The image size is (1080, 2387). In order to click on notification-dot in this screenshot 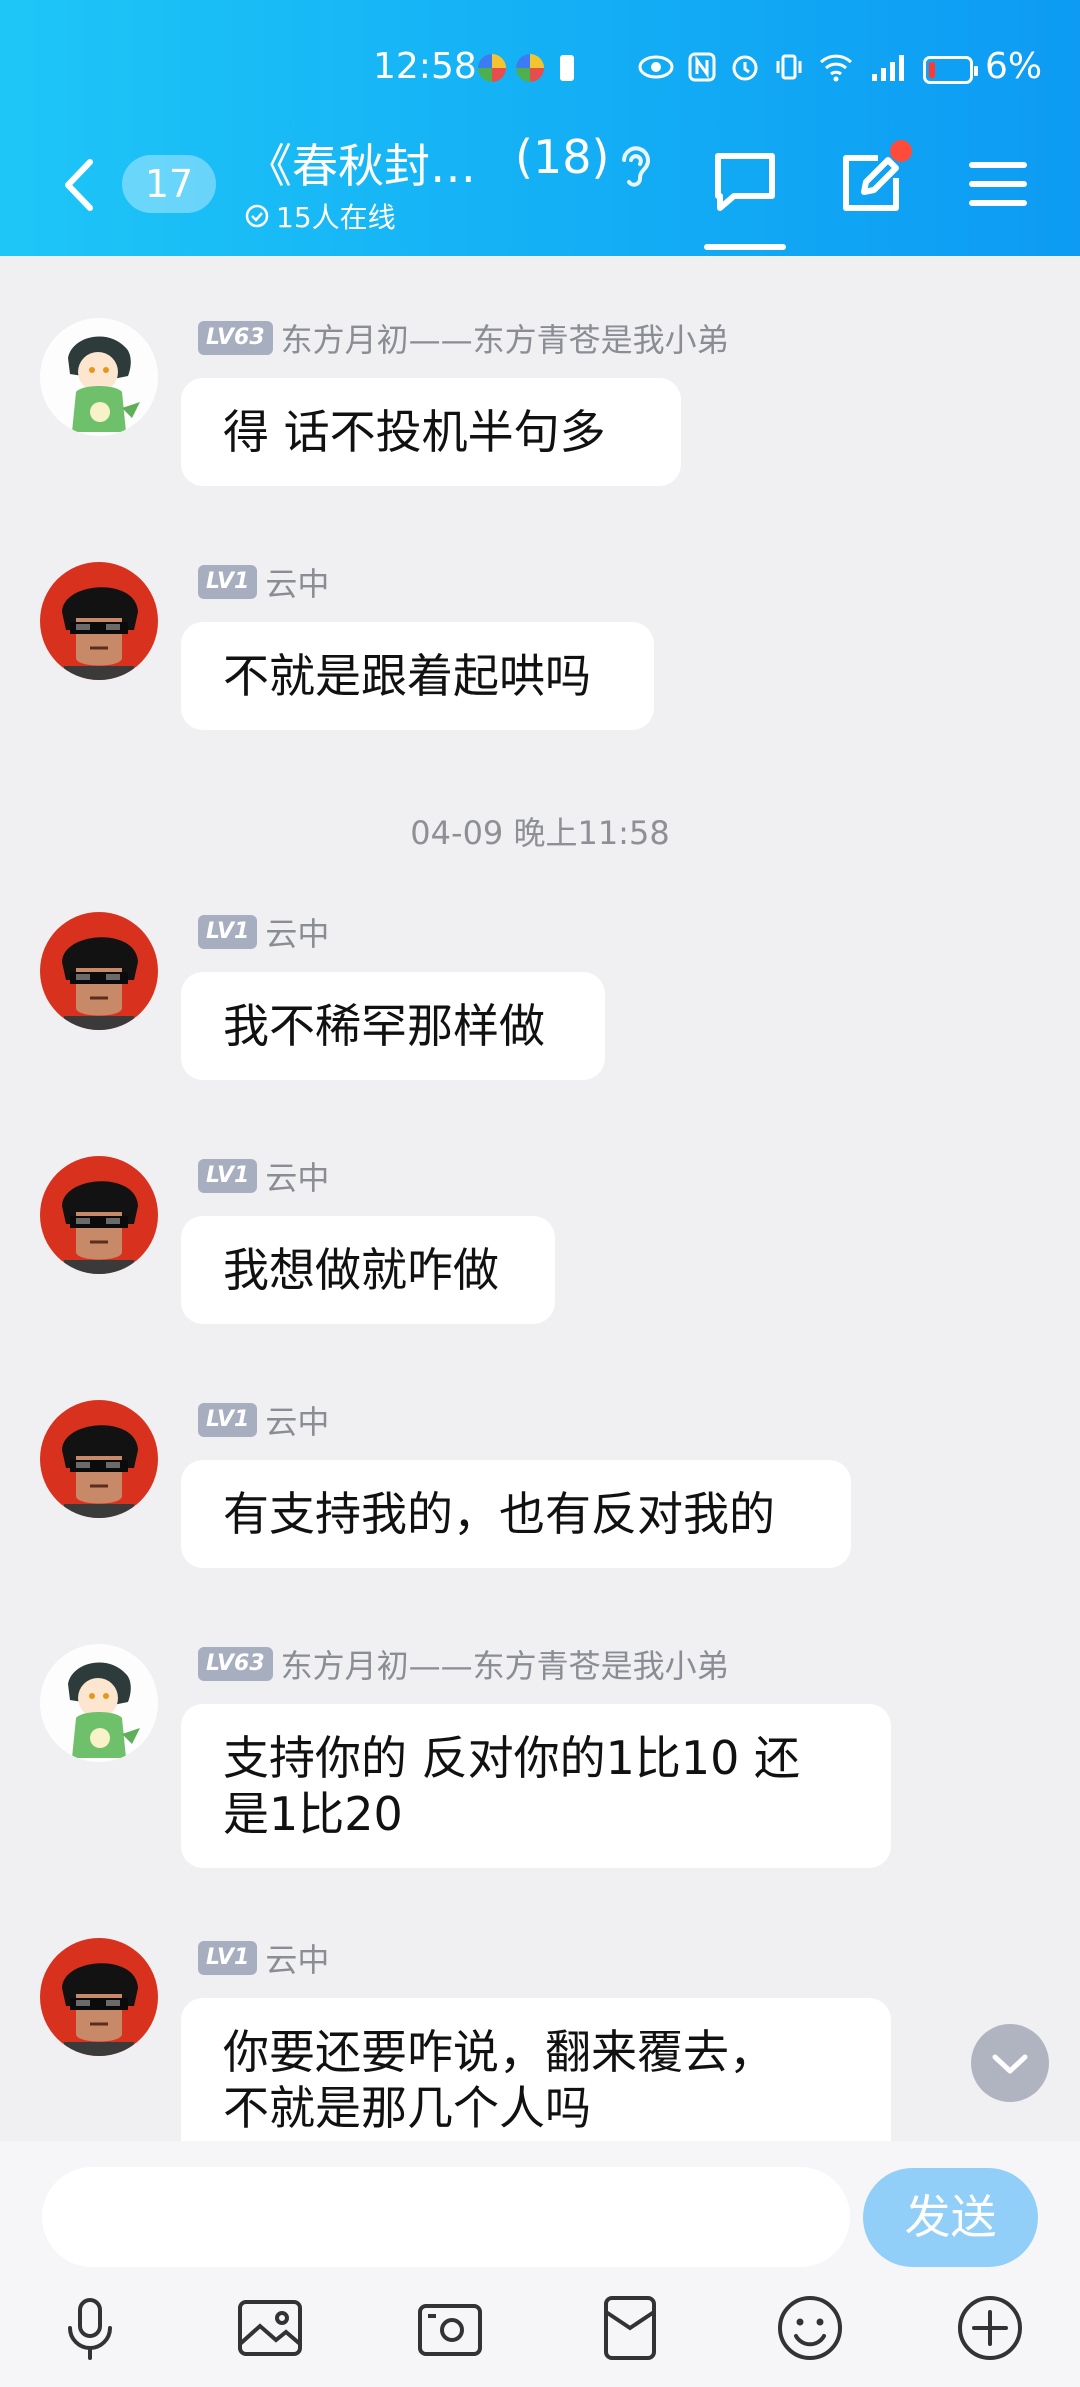, I will do `click(901, 151)`.